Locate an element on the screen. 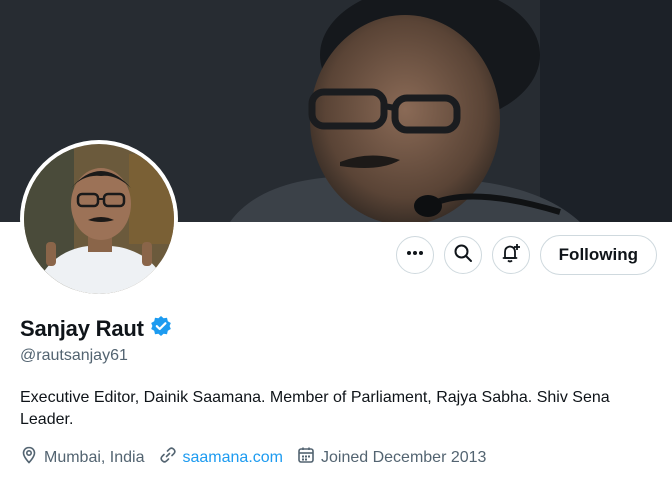 This screenshot has height=482, width=672. location-item: Mumbai, India is located at coordinates (82, 457).